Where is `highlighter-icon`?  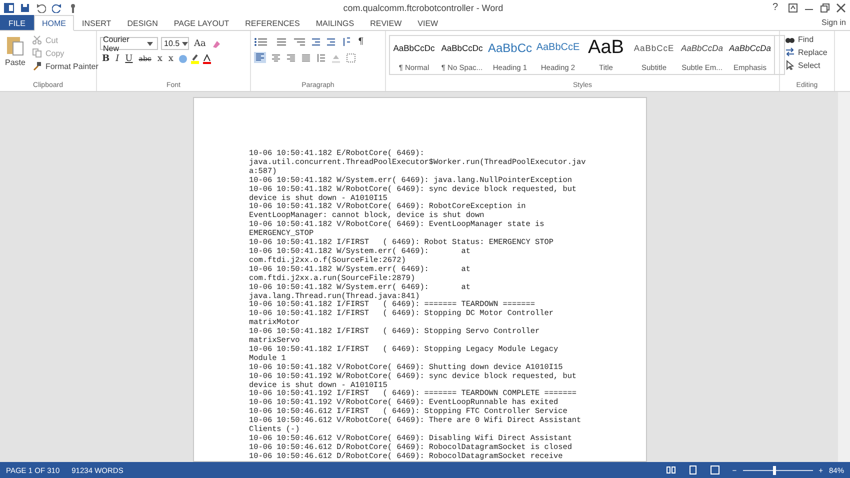 highlighter-icon is located at coordinates (195, 59).